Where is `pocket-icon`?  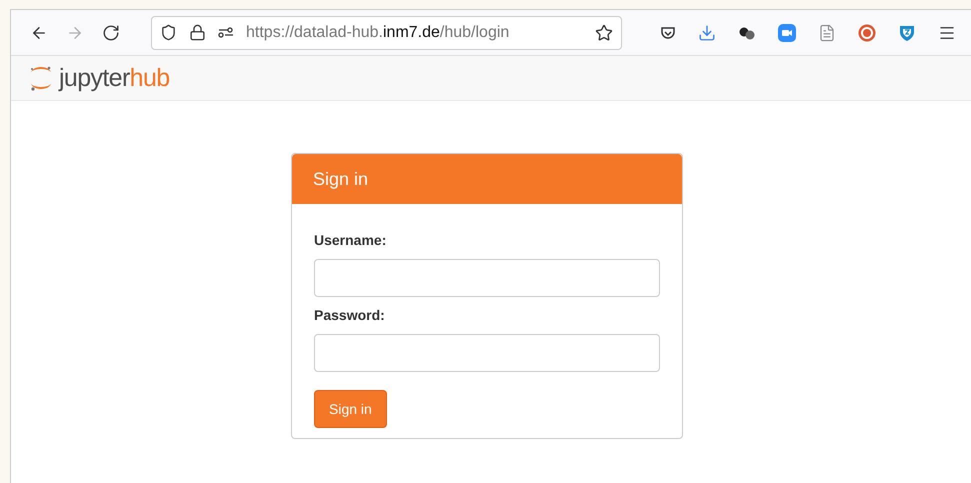
pocket-icon is located at coordinates (668, 32).